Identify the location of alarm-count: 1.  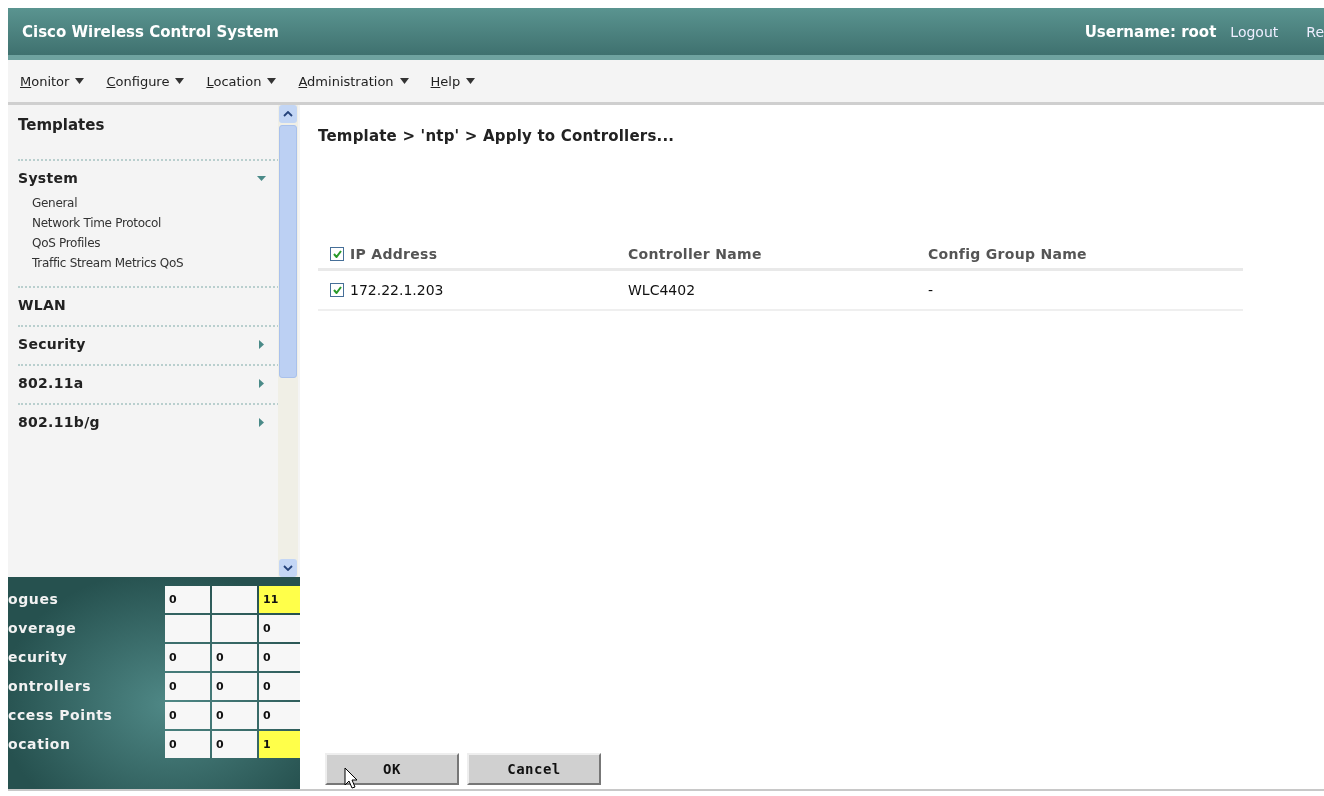
(279, 744).